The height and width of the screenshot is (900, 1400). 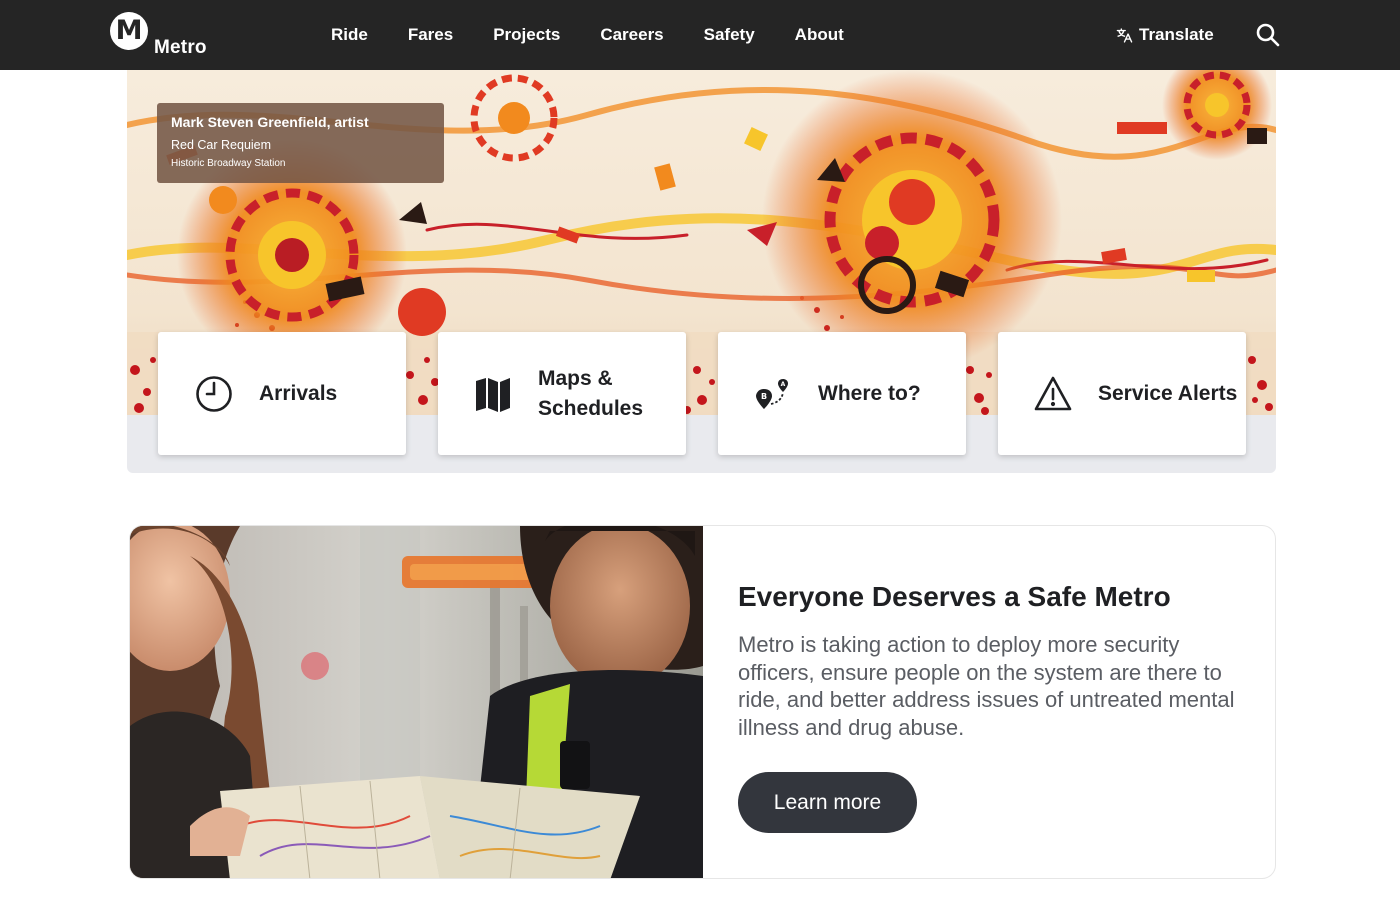 I want to click on caption-artist: Mark Steven Greenfield, artist, so click(x=270, y=122).